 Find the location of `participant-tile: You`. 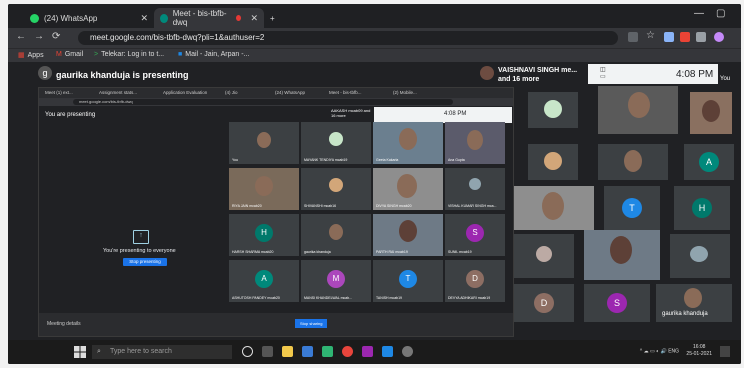

participant-tile: You is located at coordinates (264, 143).